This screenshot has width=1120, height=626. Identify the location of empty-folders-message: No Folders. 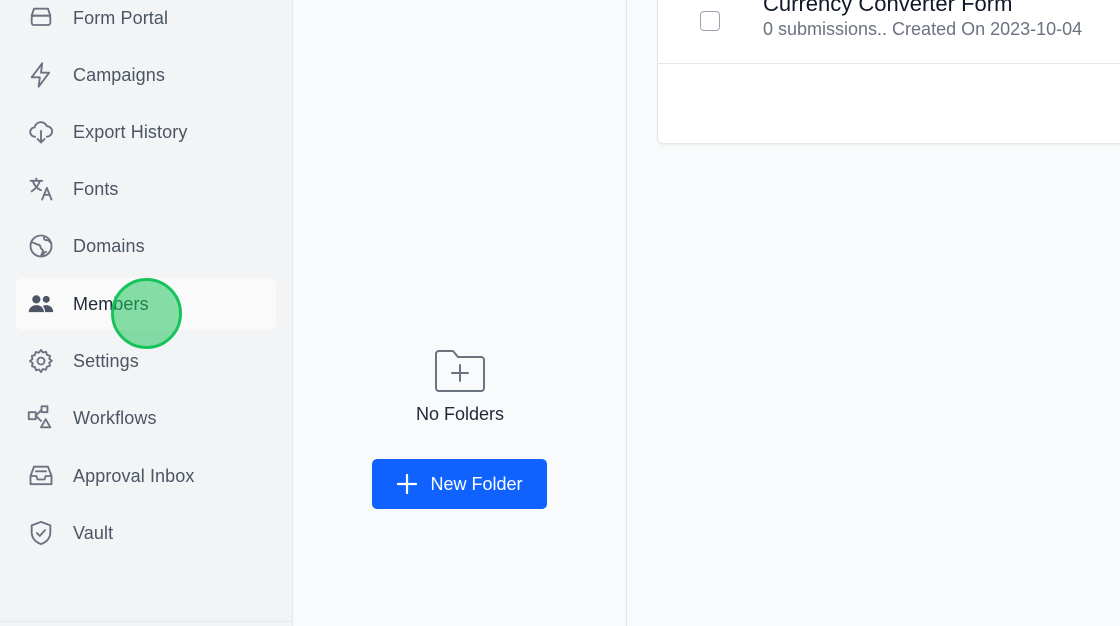
(460, 414).